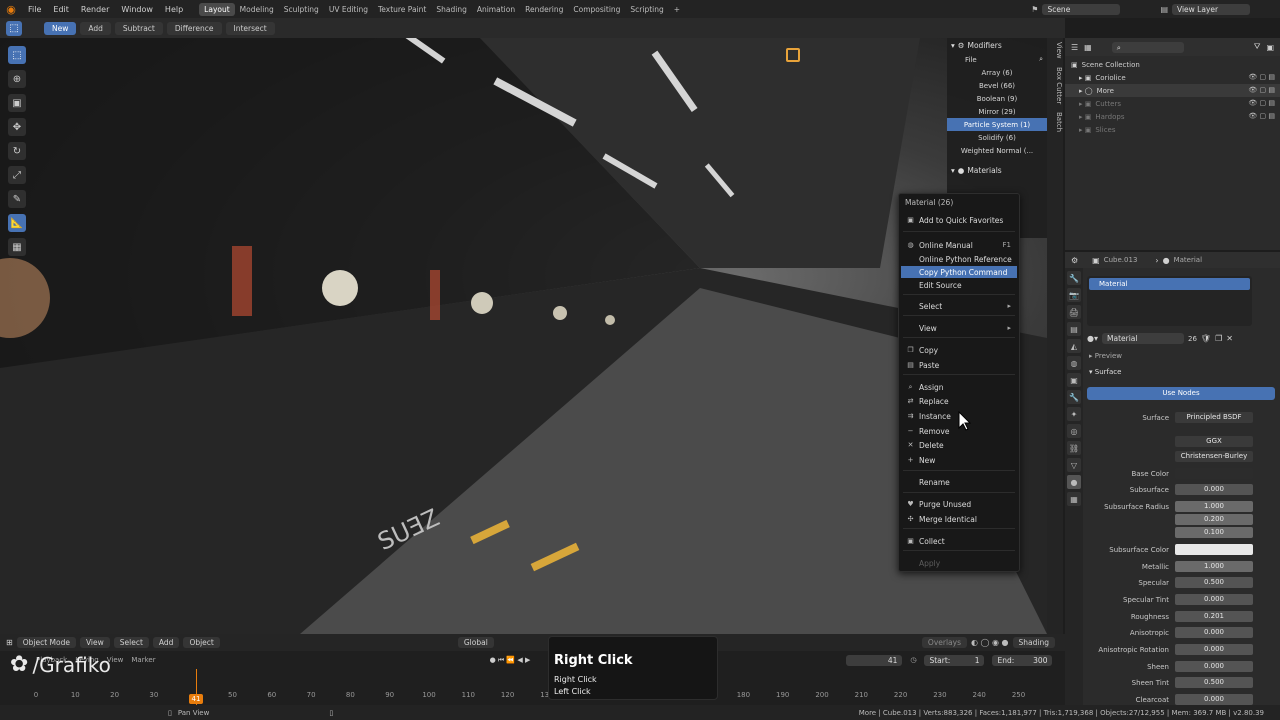 This screenshot has width=1280, height=720. What do you see at coordinates (95, 28) in the screenshot?
I see `add-button: Add` at bounding box center [95, 28].